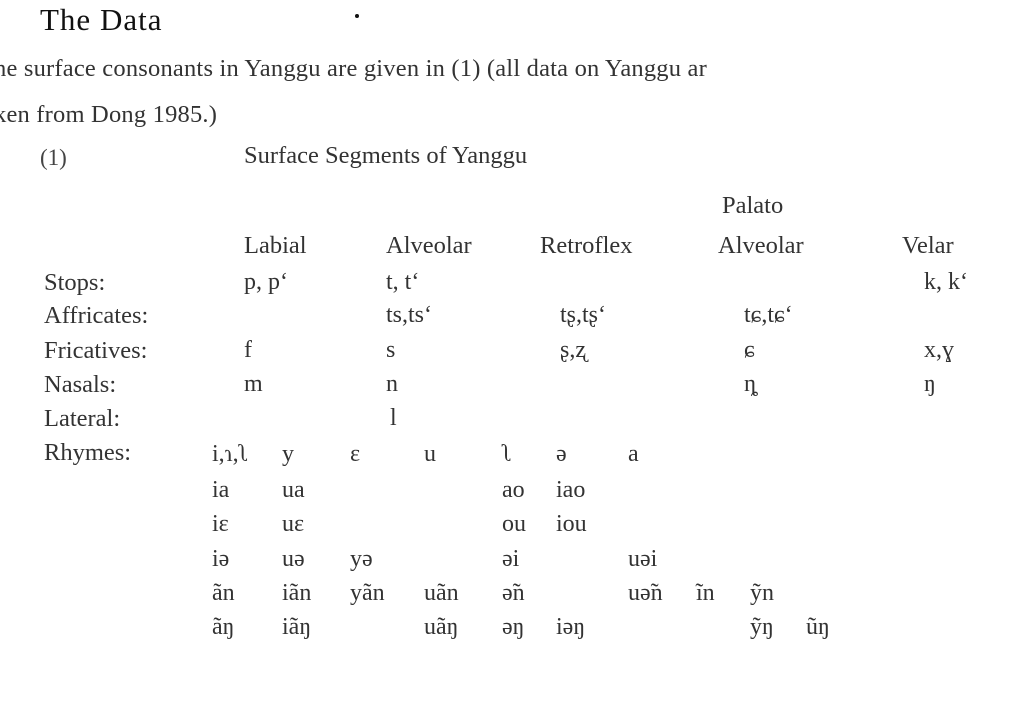 The width and height of the screenshot is (1015, 716). I want to click on cell-stops-alveolar: t, tʻ, so click(403, 282).